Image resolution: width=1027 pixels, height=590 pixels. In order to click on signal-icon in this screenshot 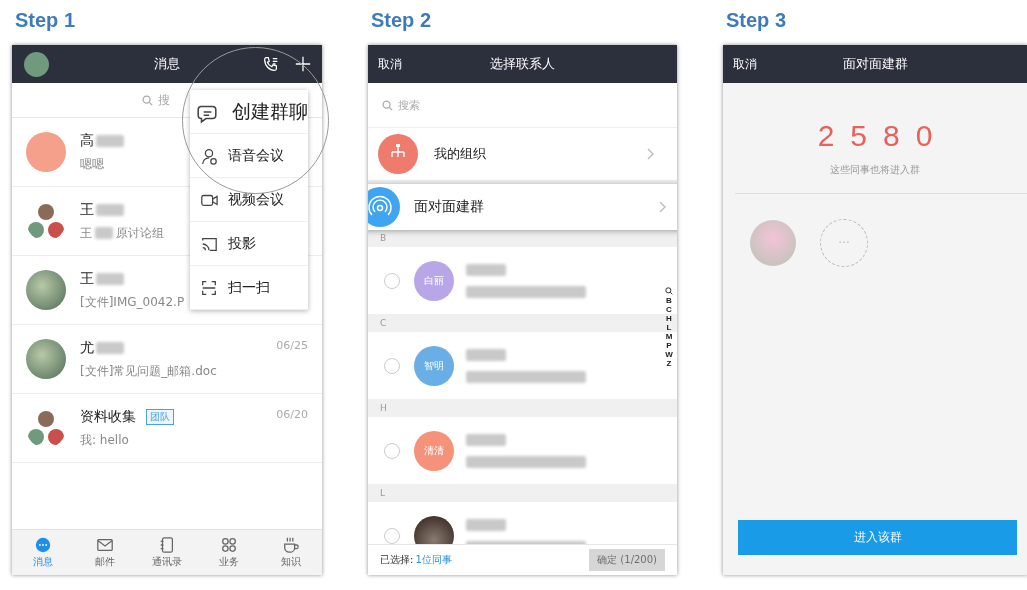, I will do `click(384, 207)`.